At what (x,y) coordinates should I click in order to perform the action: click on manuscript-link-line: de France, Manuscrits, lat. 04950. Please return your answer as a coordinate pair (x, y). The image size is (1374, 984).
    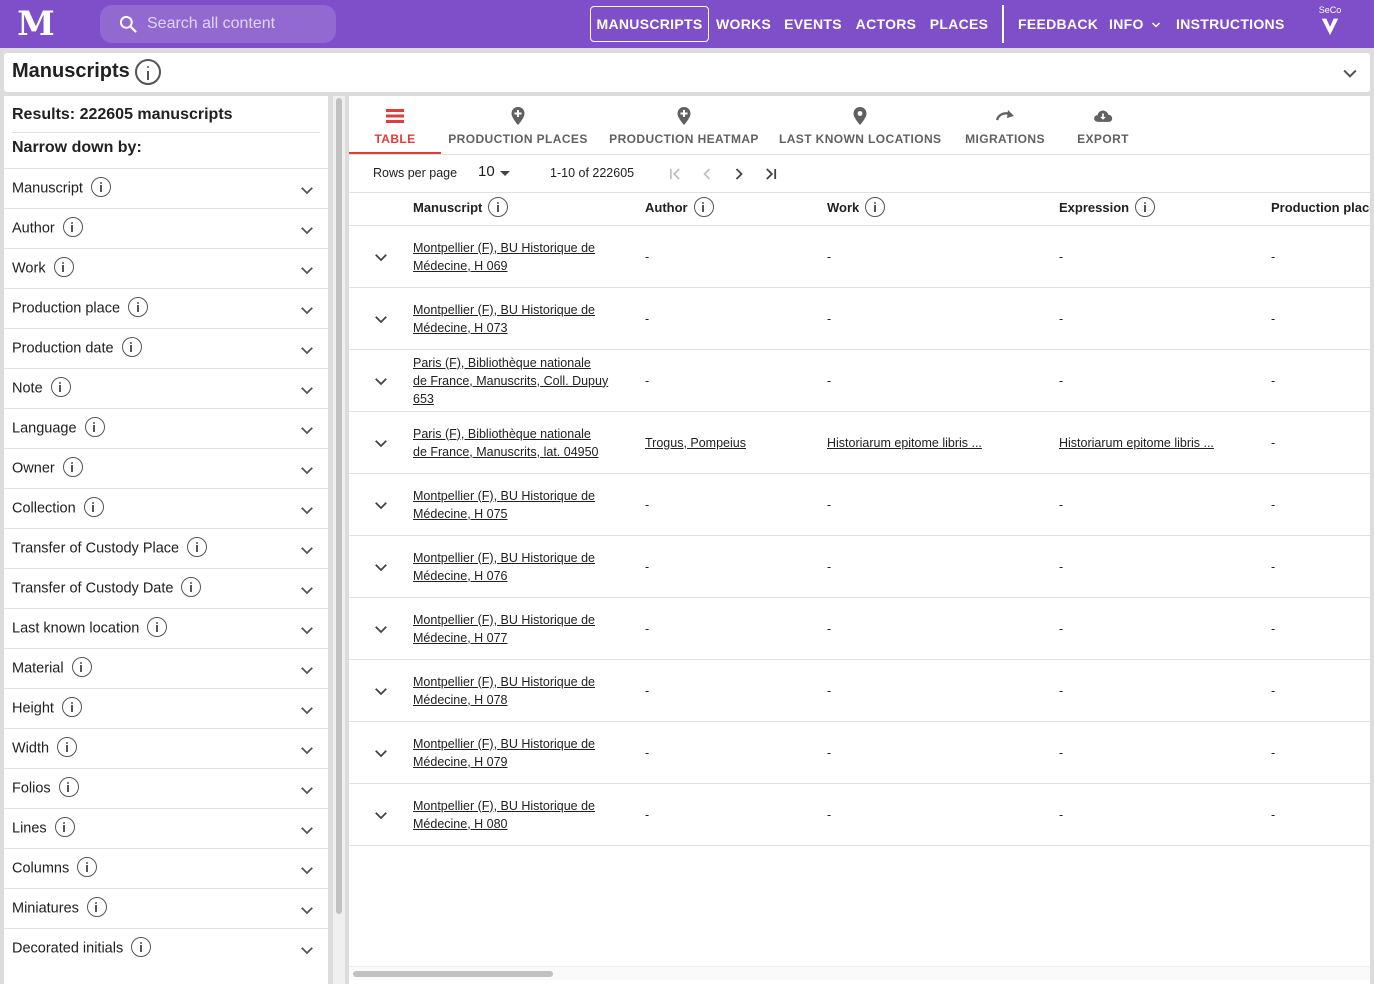
    Looking at the image, I should click on (506, 452).